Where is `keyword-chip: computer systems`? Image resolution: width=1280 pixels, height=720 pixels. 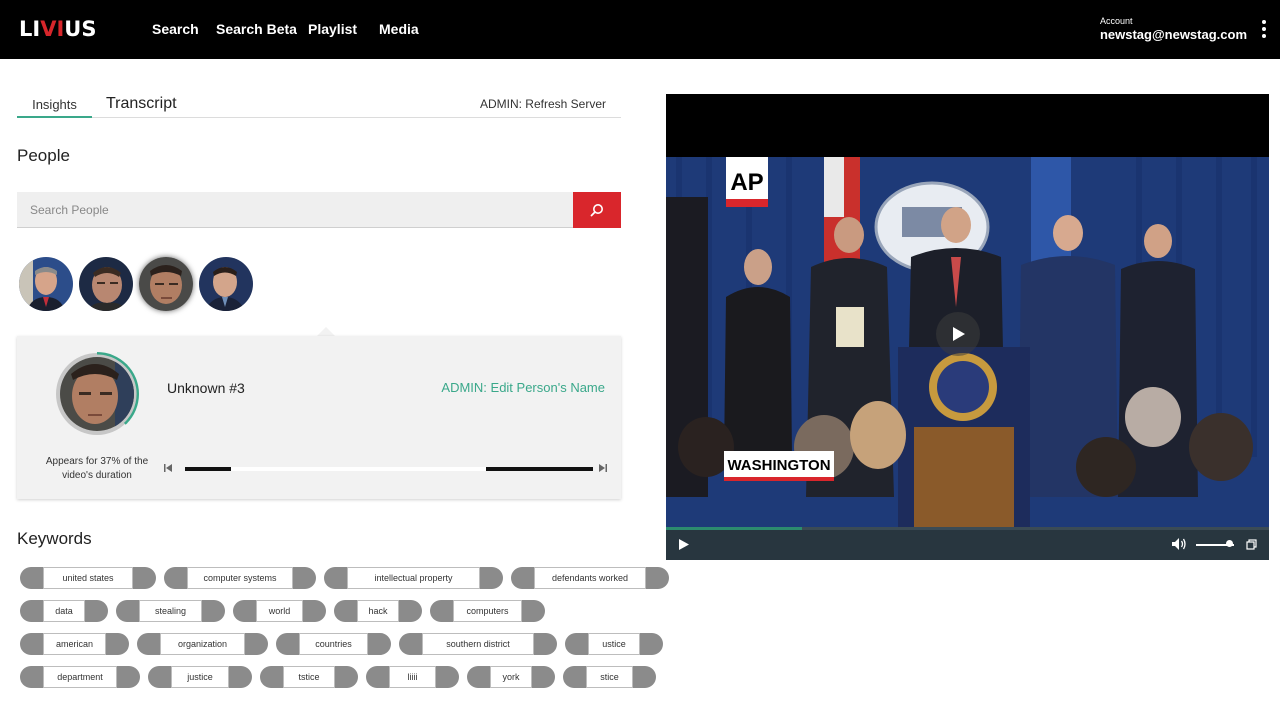
keyword-chip: computer systems is located at coordinates (240, 578).